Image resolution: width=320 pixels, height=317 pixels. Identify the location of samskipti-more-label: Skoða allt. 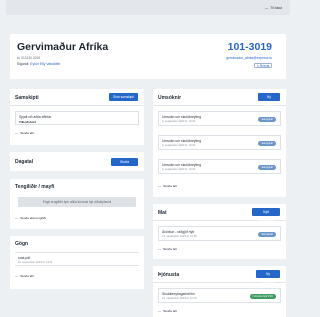
(27, 133).